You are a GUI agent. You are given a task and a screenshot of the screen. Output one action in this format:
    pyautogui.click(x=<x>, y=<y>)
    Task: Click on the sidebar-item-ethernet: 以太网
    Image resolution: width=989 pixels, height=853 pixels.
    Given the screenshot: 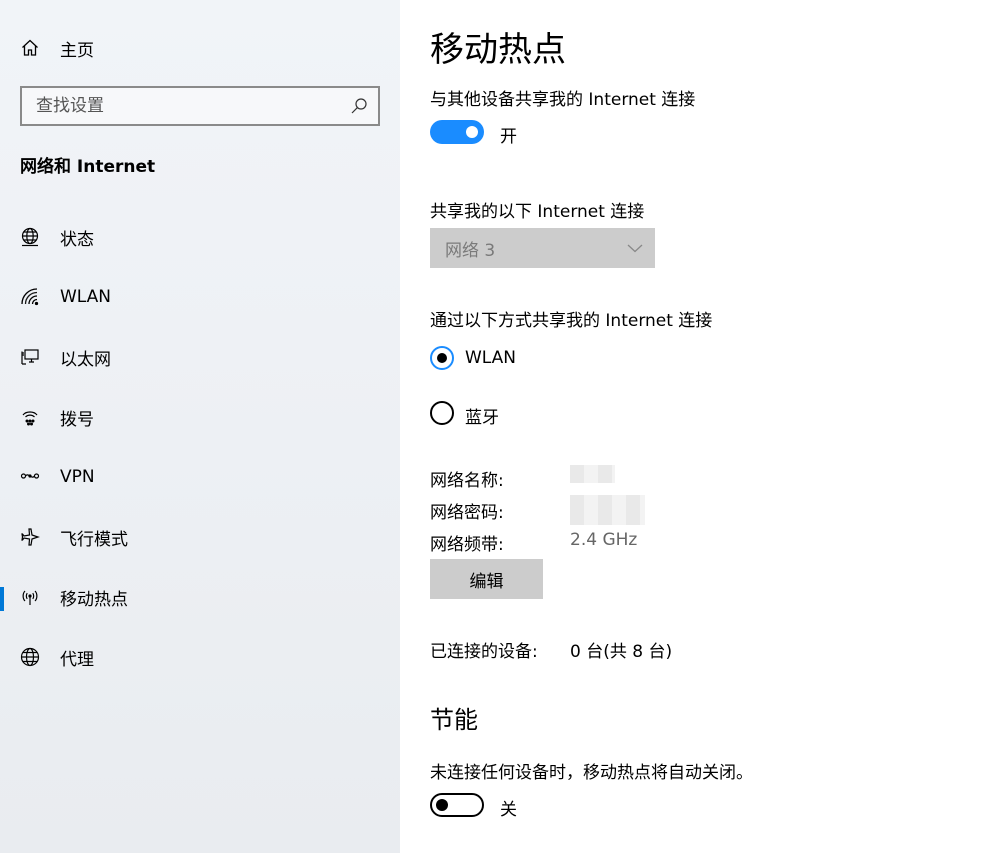 What is the action you would take?
    pyautogui.click(x=200, y=357)
    